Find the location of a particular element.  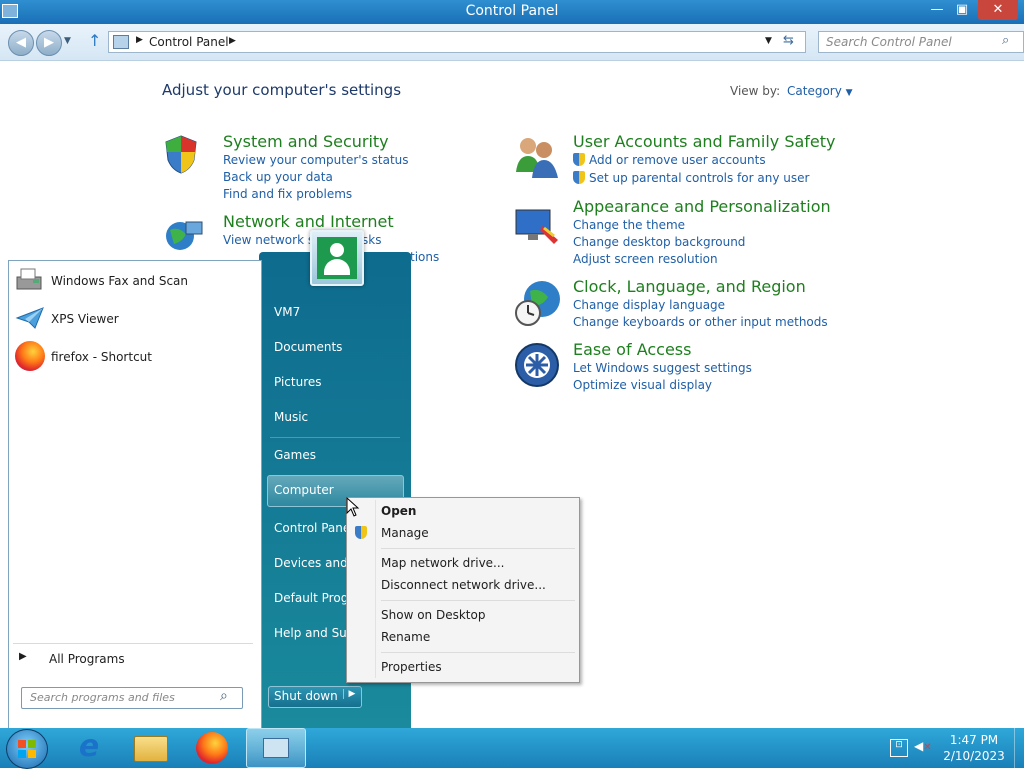

start-search-input: Search programs and files ⌕ is located at coordinates (132, 698).